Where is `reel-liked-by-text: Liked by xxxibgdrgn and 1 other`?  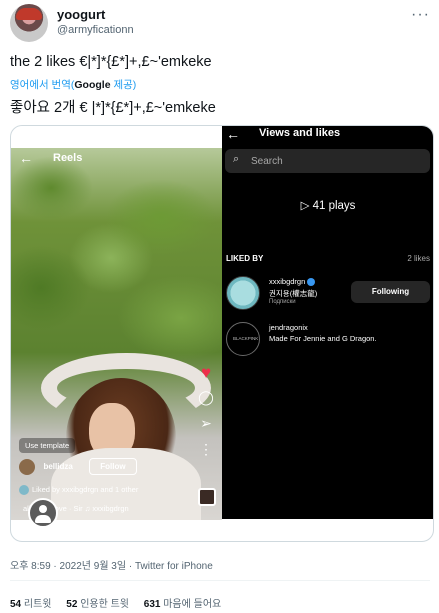 reel-liked-by-text: Liked by xxxibgdrgn and 1 other is located at coordinates (85, 489).